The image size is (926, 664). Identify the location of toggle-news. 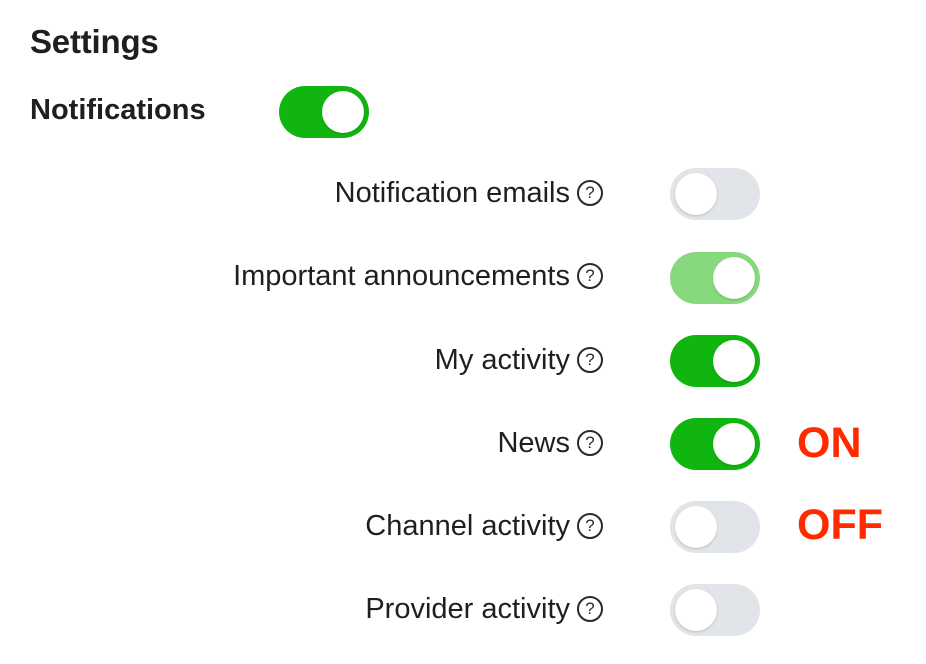
(715, 444).